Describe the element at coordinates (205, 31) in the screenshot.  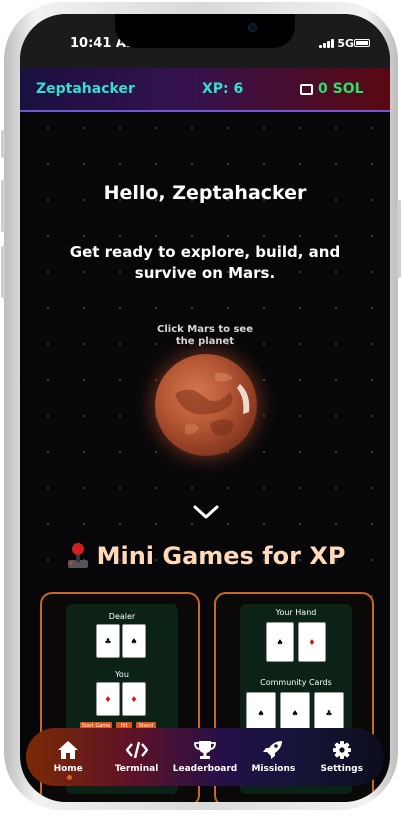
I see `notch` at that location.